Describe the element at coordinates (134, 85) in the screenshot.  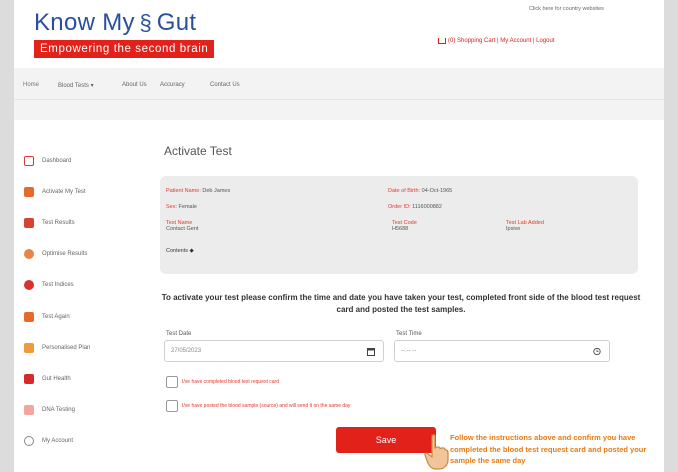
I see `nav-about-us: About Us` at that location.